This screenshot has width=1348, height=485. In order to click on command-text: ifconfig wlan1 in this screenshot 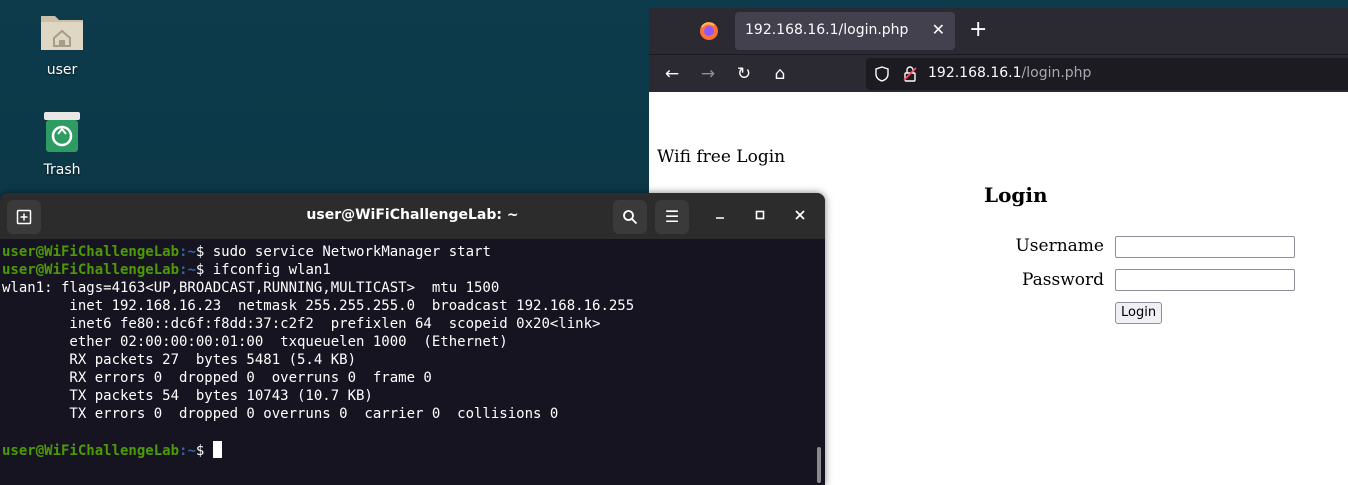, I will do `click(271, 270)`.